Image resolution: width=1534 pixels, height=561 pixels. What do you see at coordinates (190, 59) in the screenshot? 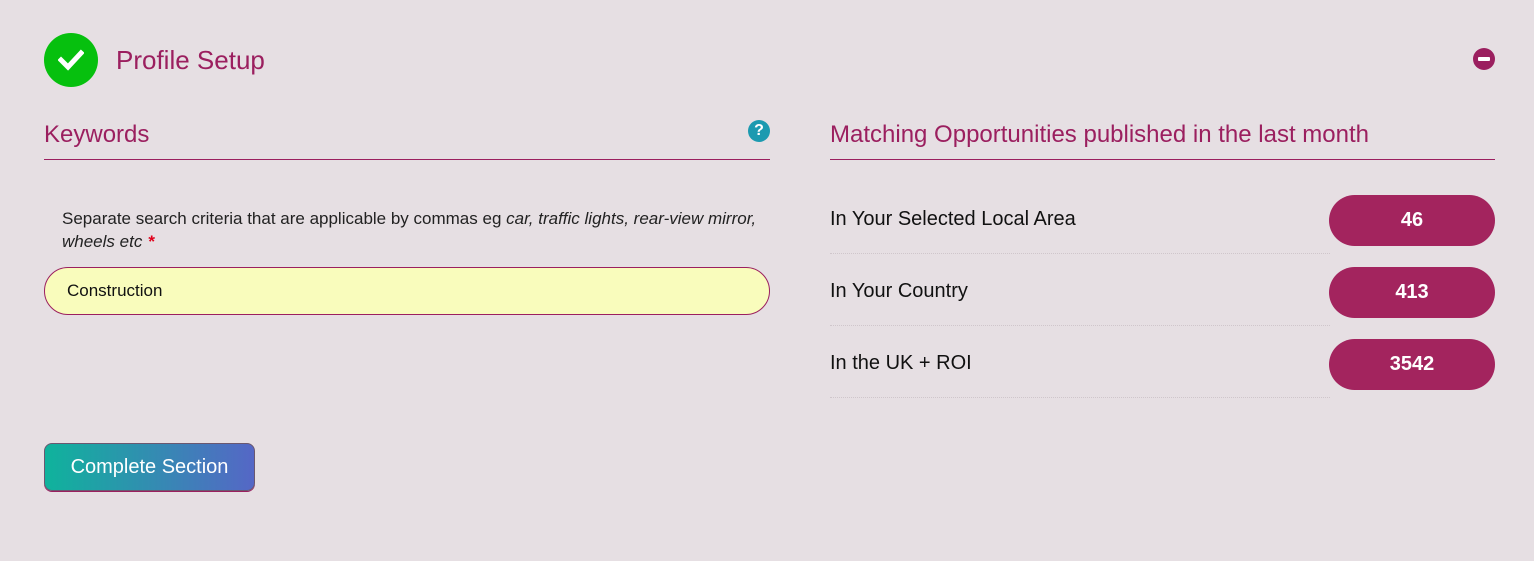
I see `section-title: Profile Setup` at bounding box center [190, 59].